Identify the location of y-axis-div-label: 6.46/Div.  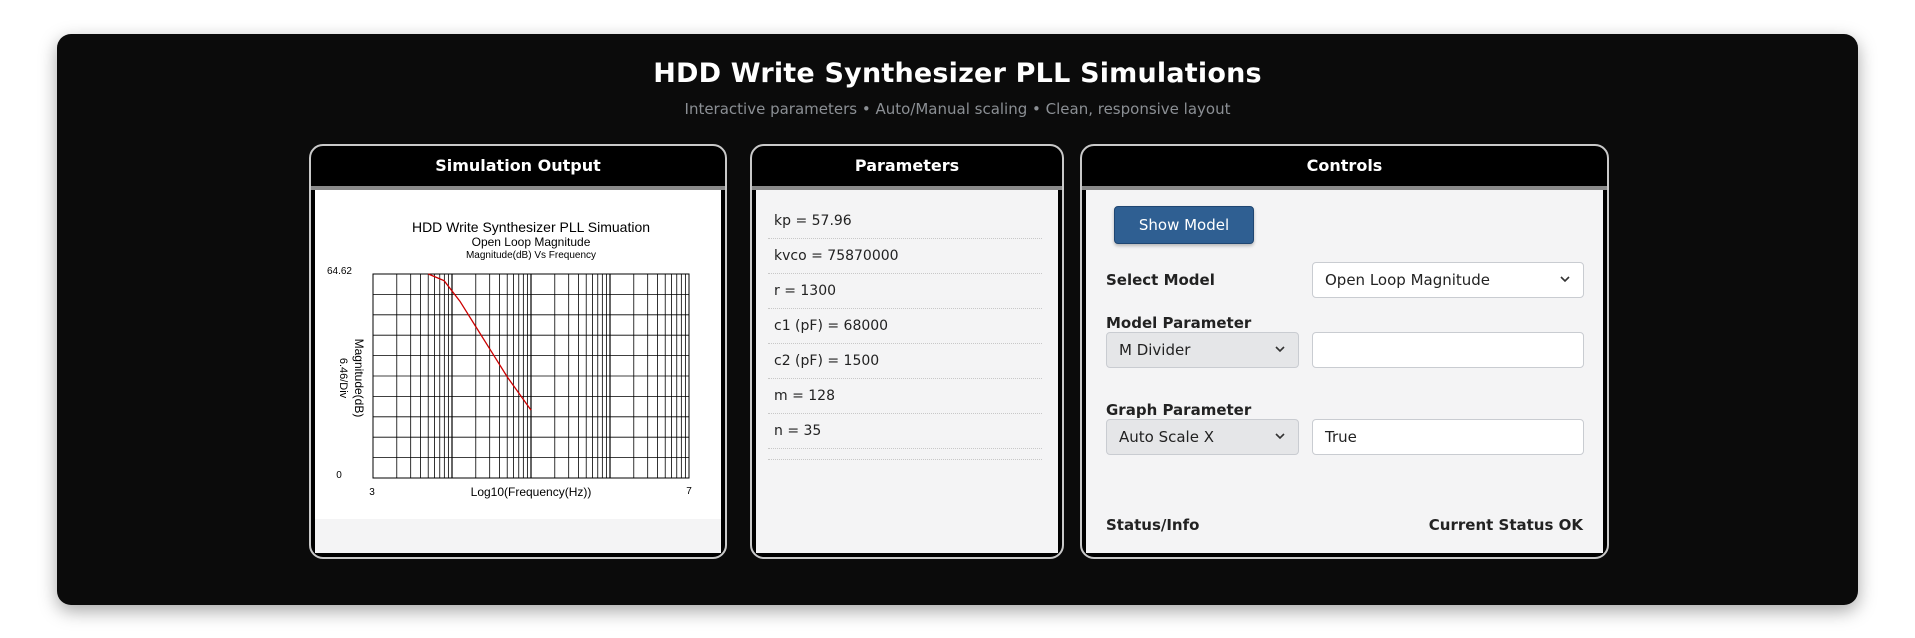
(343, 378).